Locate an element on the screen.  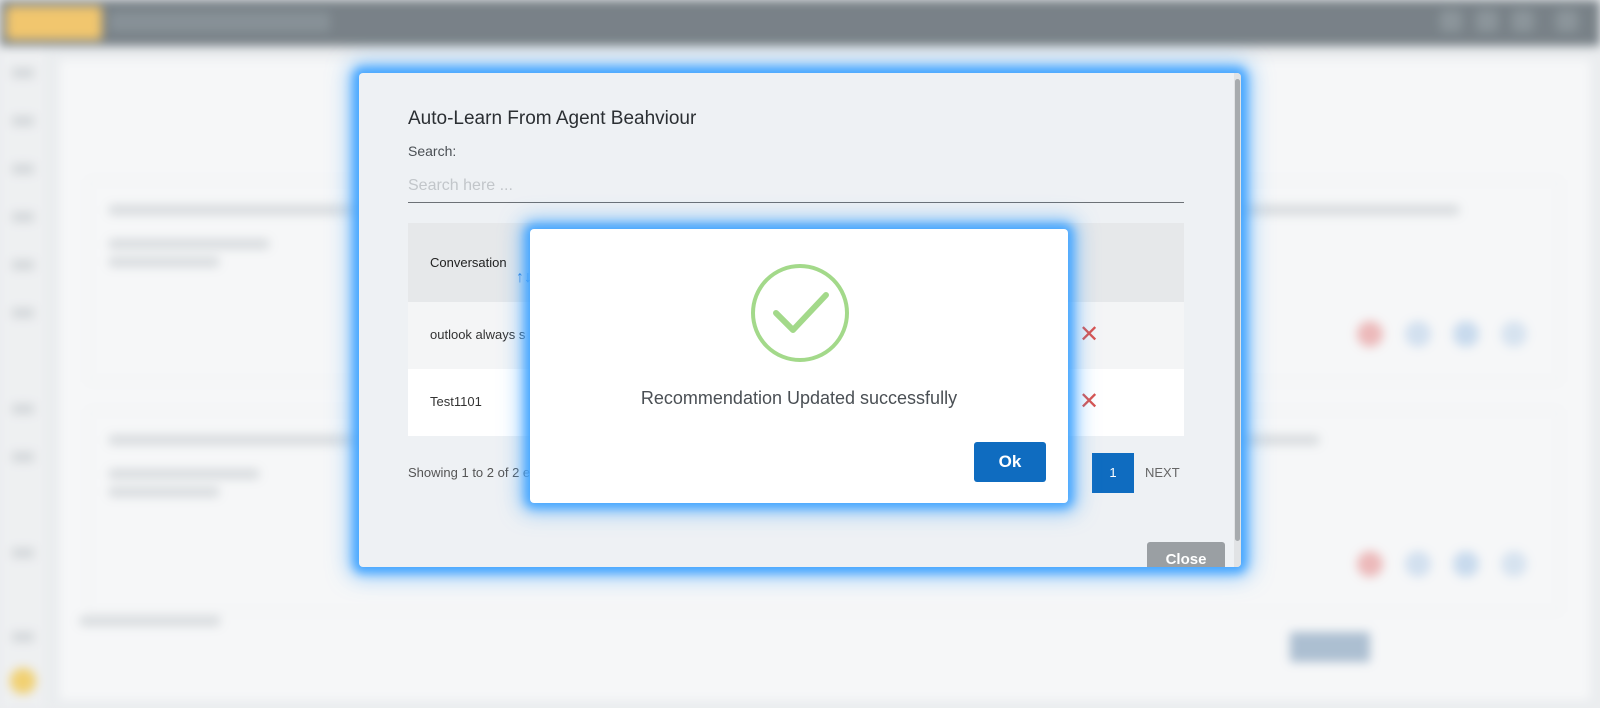
modal-title: Auto-Learn From Agent Beahviour is located at coordinates (552, 118).